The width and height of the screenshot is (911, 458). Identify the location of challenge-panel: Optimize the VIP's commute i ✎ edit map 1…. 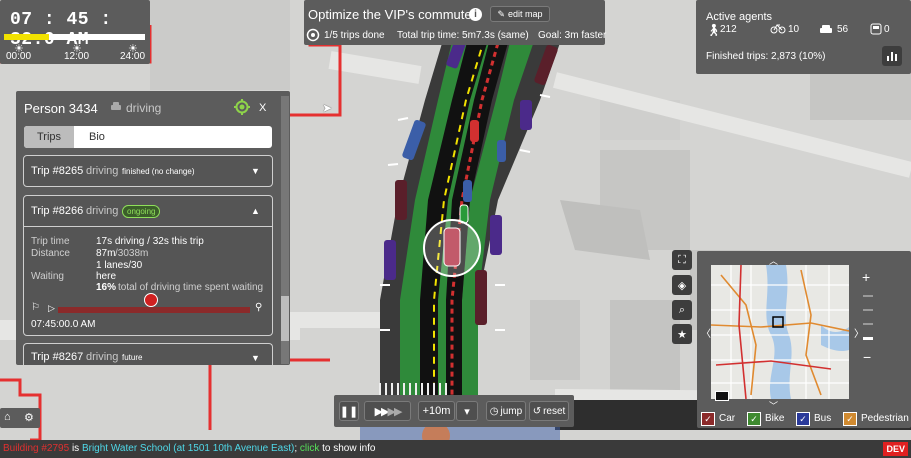
(455, 23).